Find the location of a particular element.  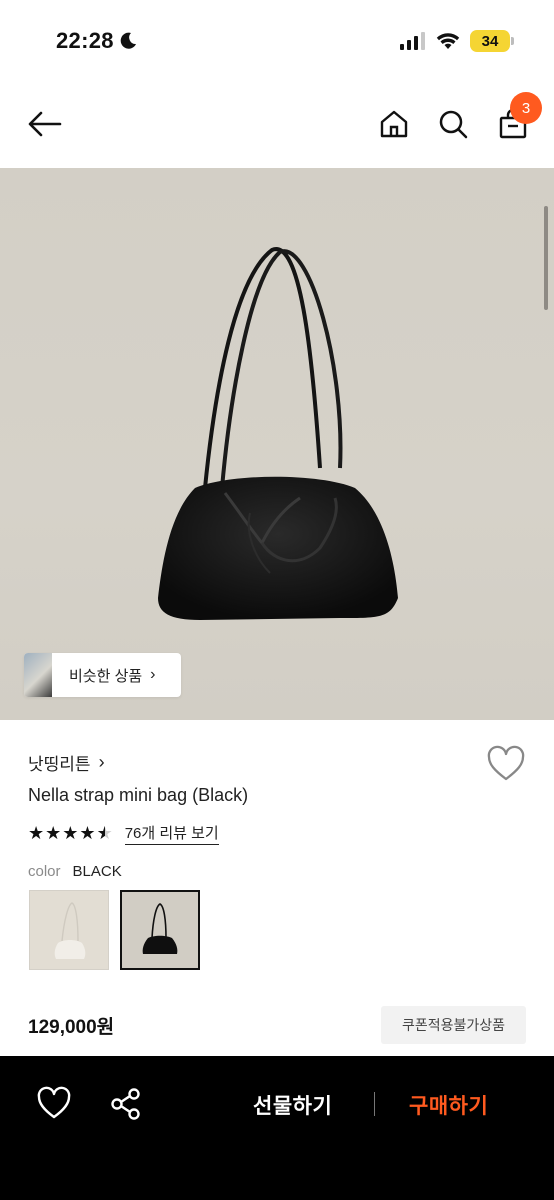

selected-color: BLACK is located at coordinates (97, 871).